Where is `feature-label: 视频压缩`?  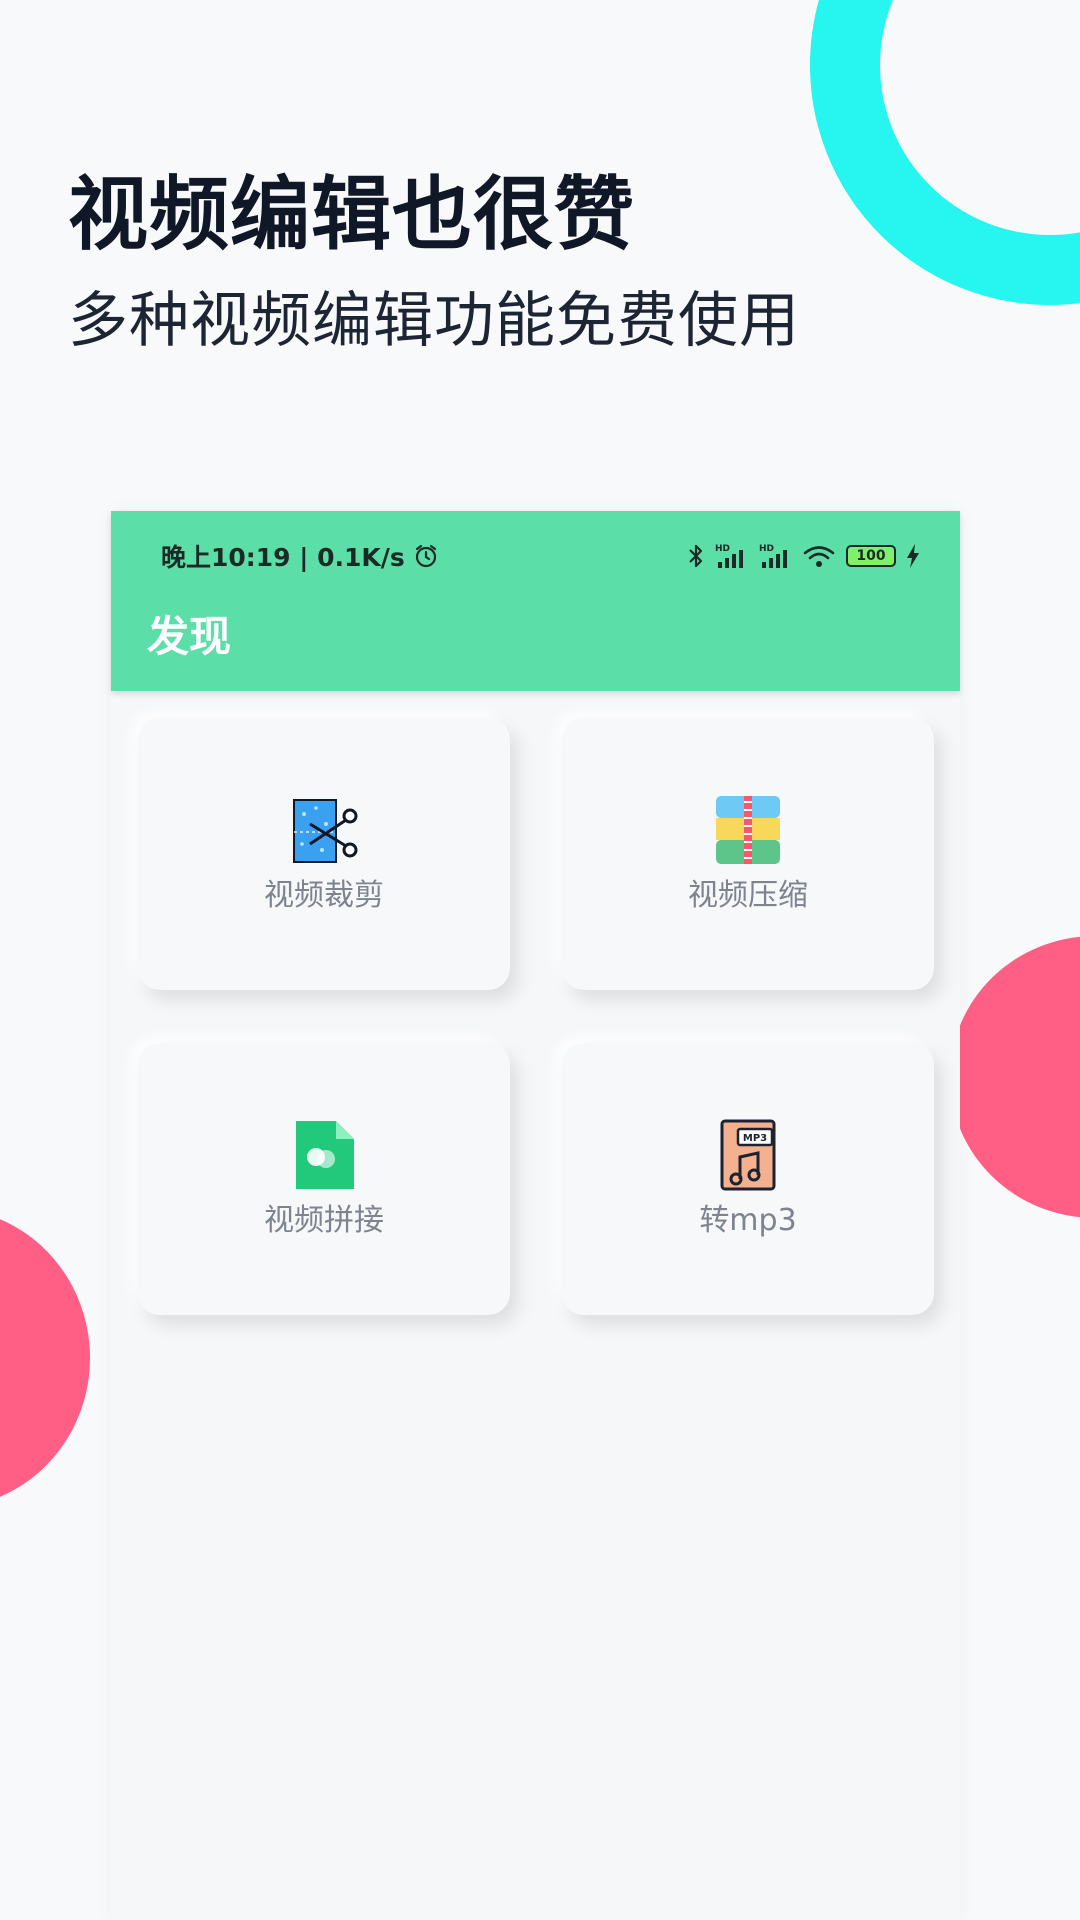 feature-label: 视频压缩 is located at coordinates (748, 895).